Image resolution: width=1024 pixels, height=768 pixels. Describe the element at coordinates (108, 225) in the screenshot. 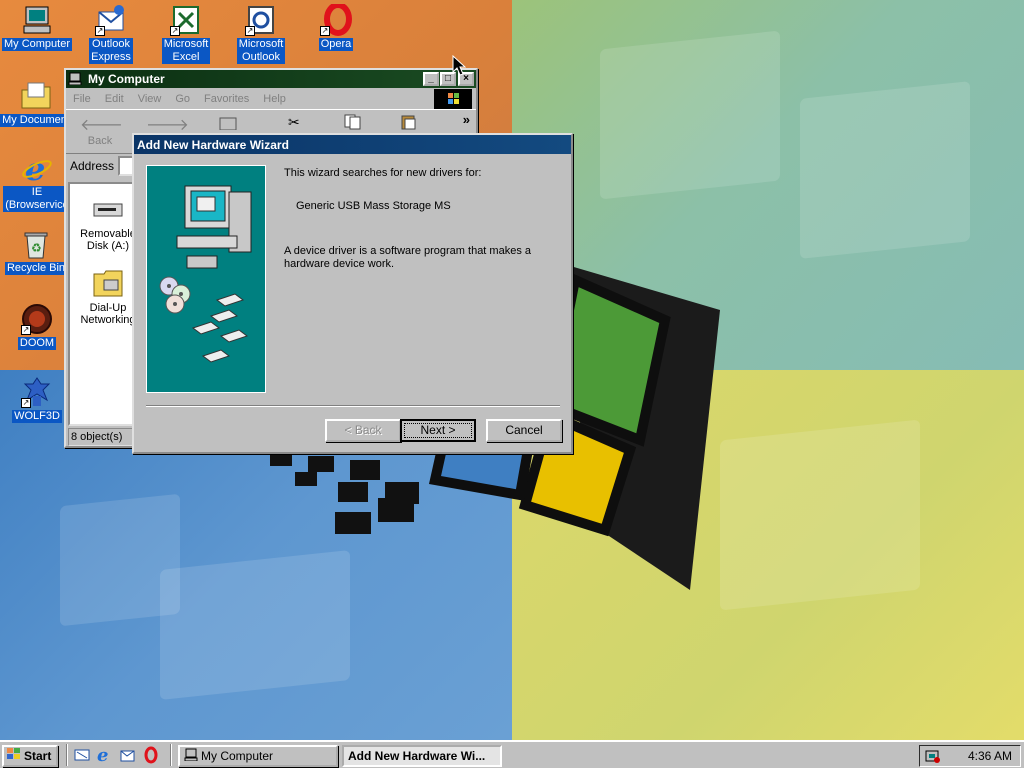

I see `item-removable-disk: Removable Disk (A:)` at that location.